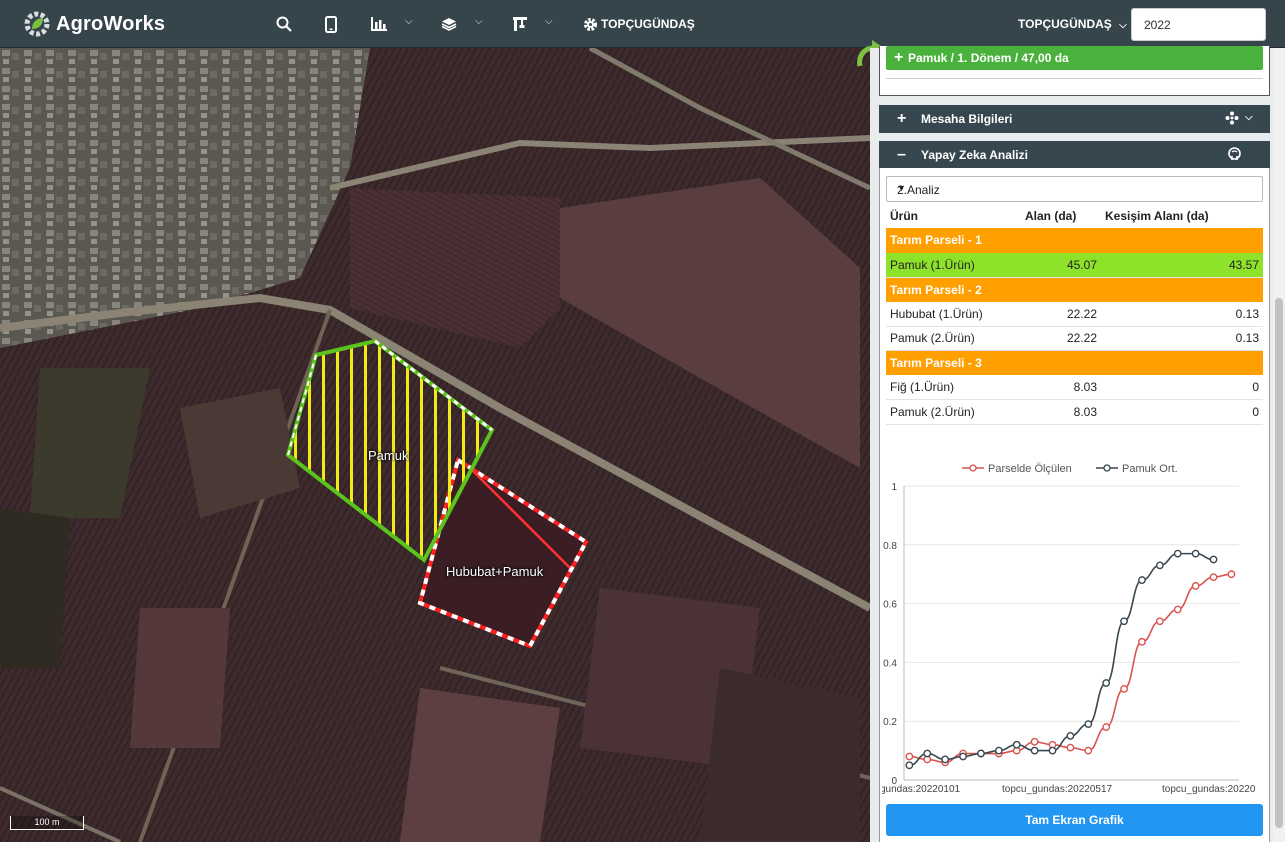  What do you see at coordinates (284, 24) in the screenshot?
I see `search-icon` at bounding box center [284, 24].